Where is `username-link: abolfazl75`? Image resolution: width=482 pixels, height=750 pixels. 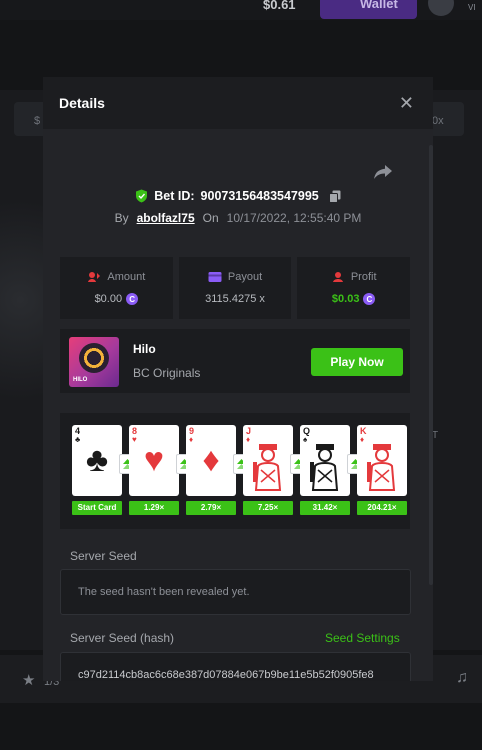
username-link: abolfazl75 is located at coordinates (166, 218).